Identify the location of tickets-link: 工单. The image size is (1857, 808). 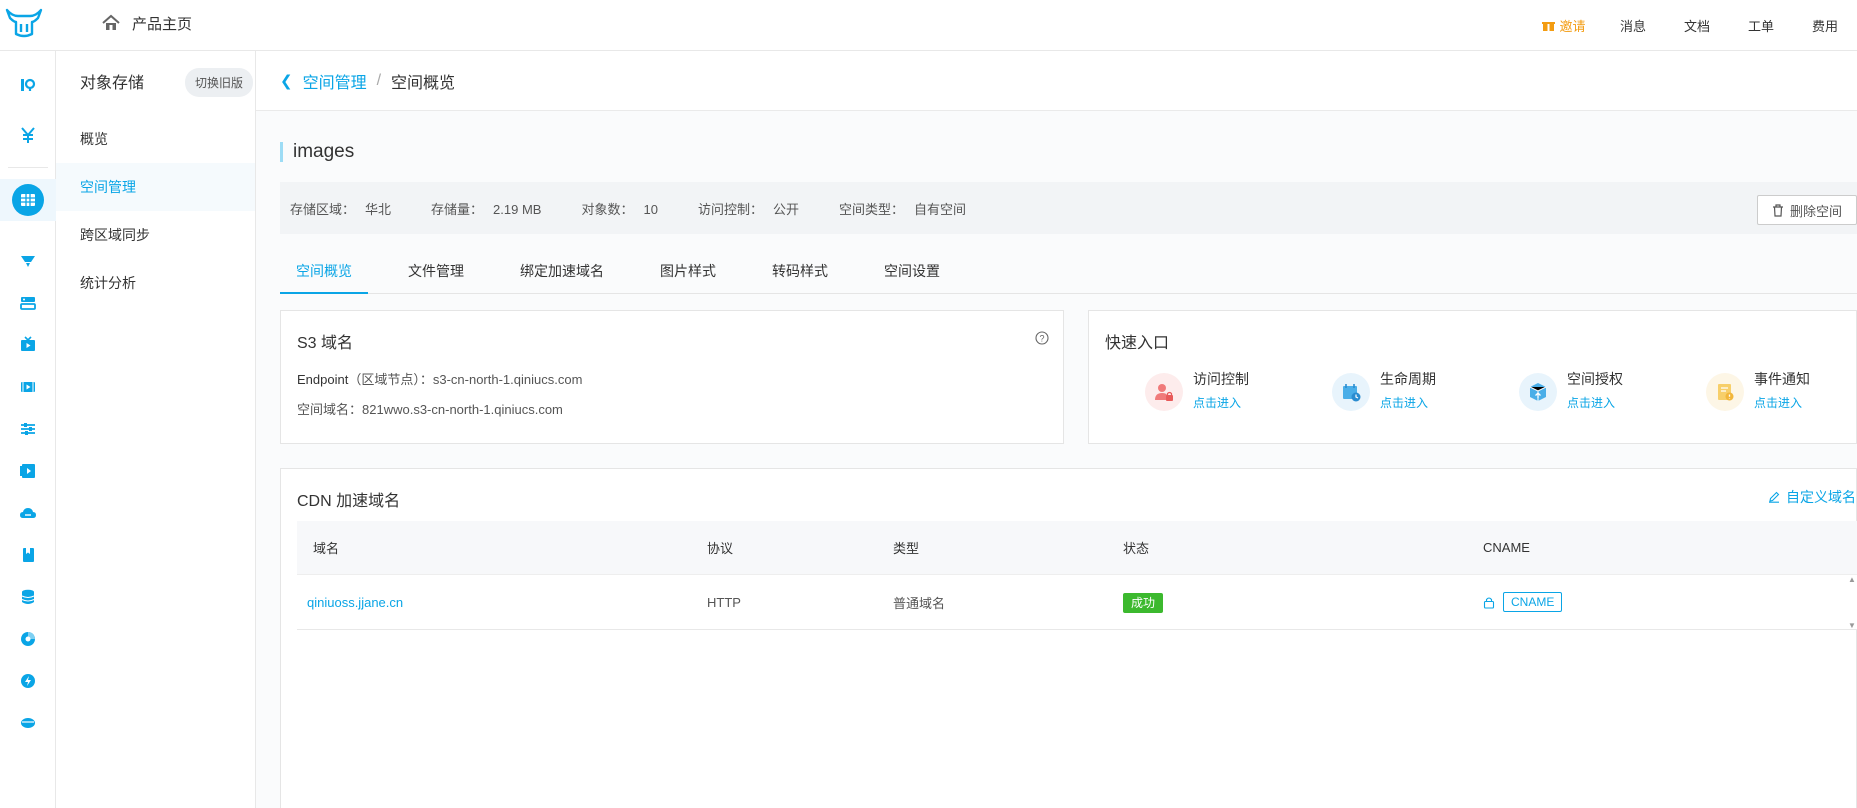
(1761, 25).